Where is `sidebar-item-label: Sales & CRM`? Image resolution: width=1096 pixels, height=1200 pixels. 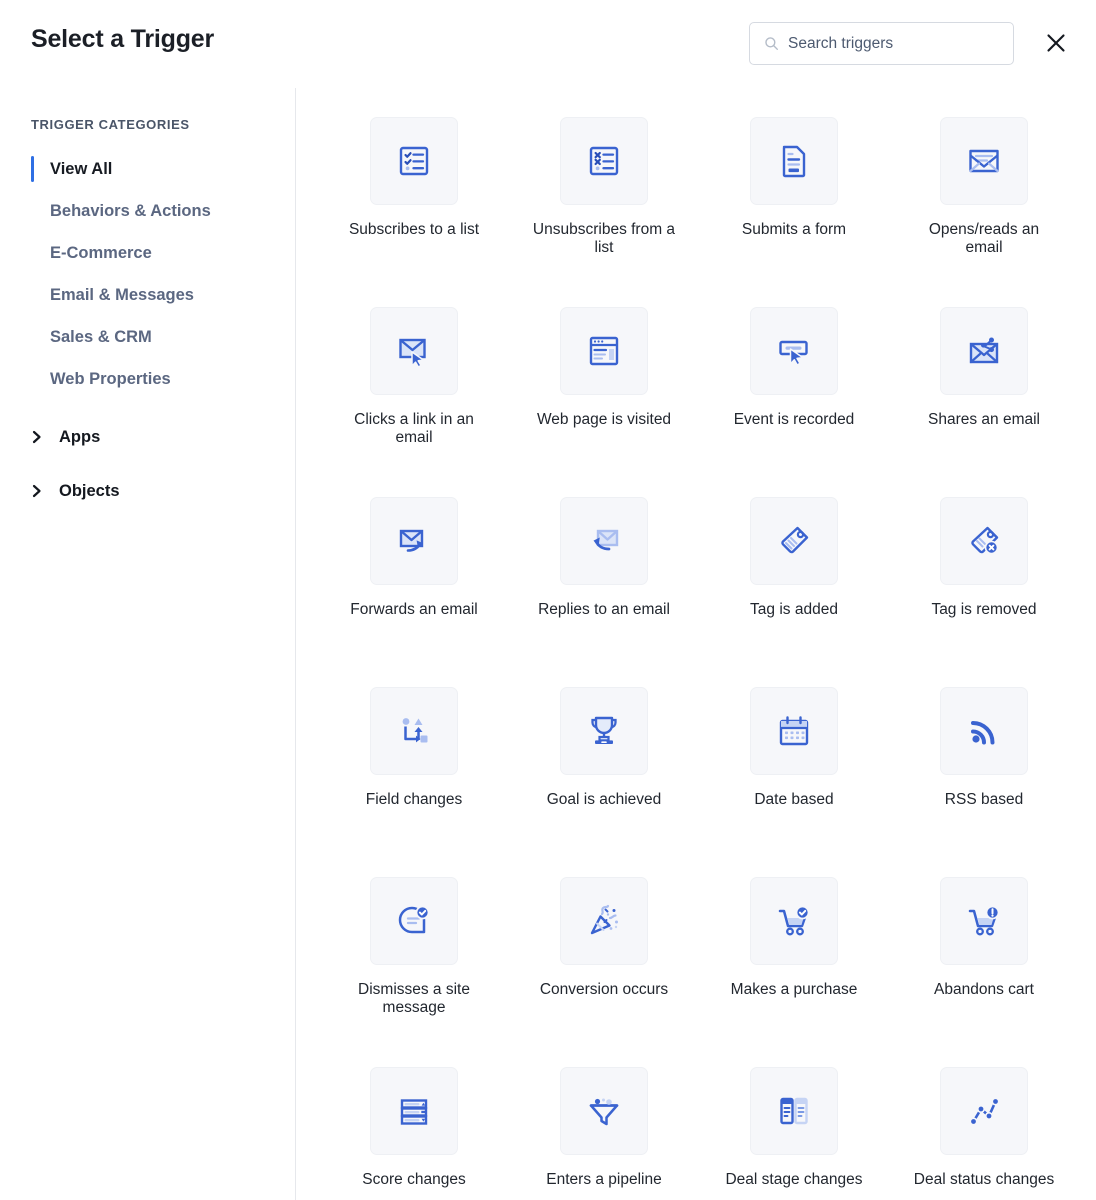 sidebar-item-label: Sales & CRM is located at coordinates (101, 336).